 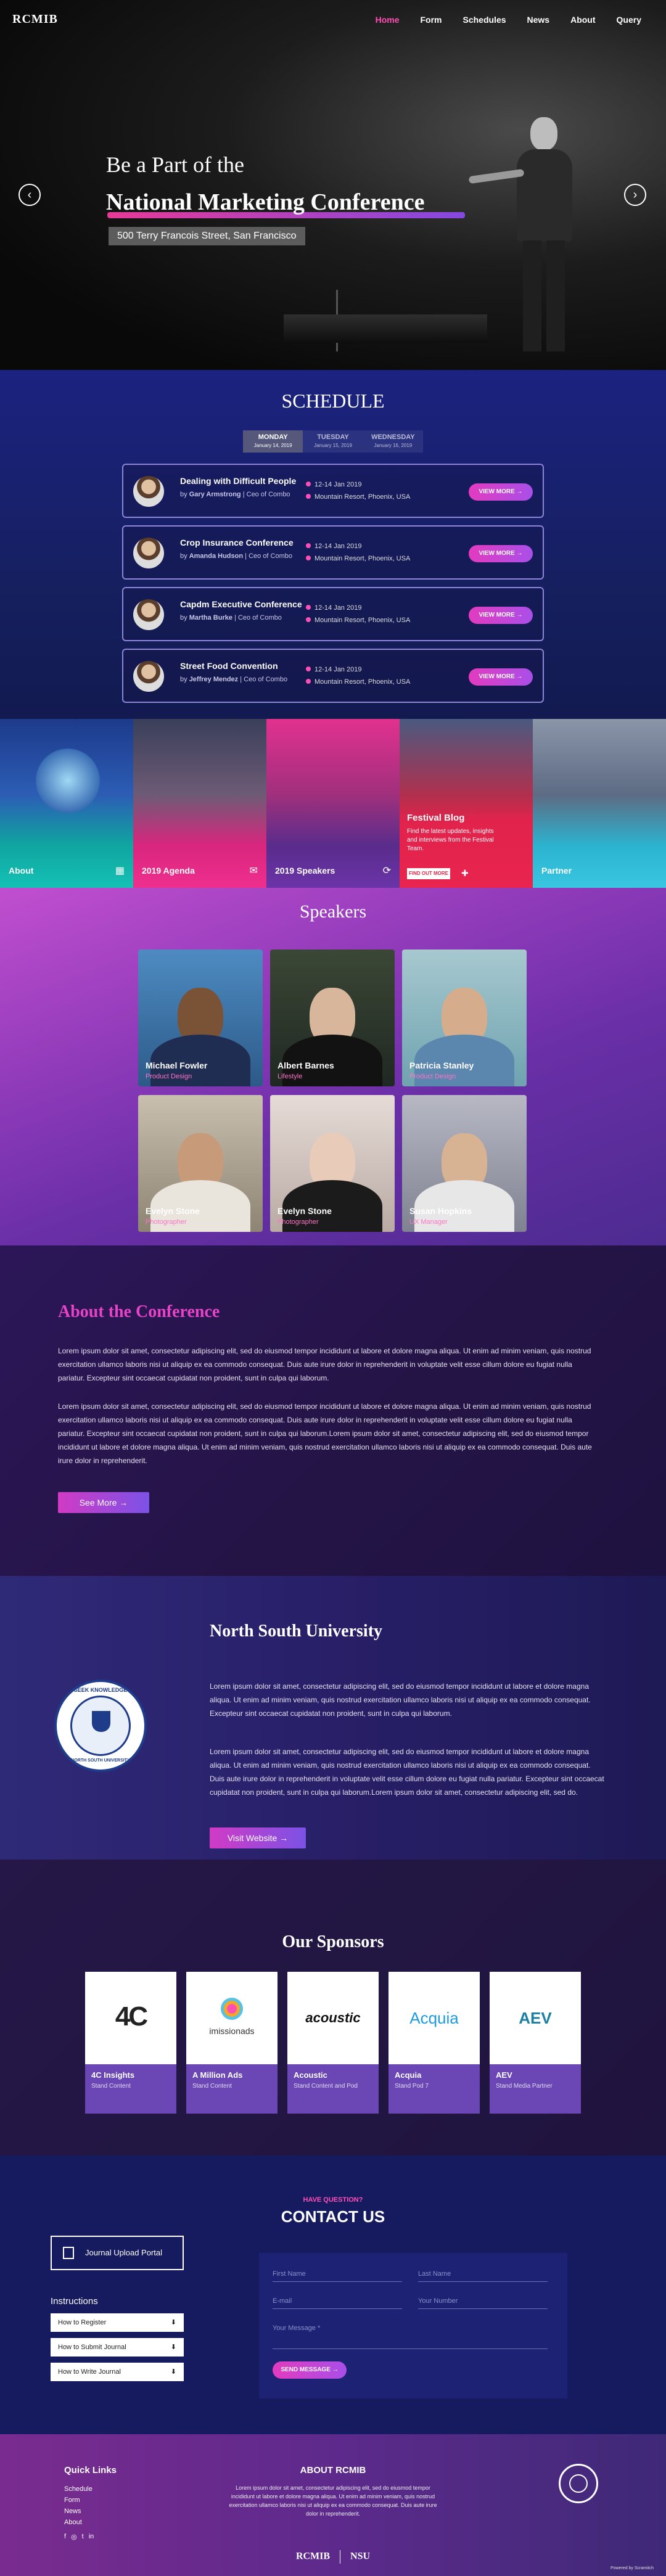 I want to click on tile-speakers: 2019 Speakers ⟳, so click(x=333, y=804).